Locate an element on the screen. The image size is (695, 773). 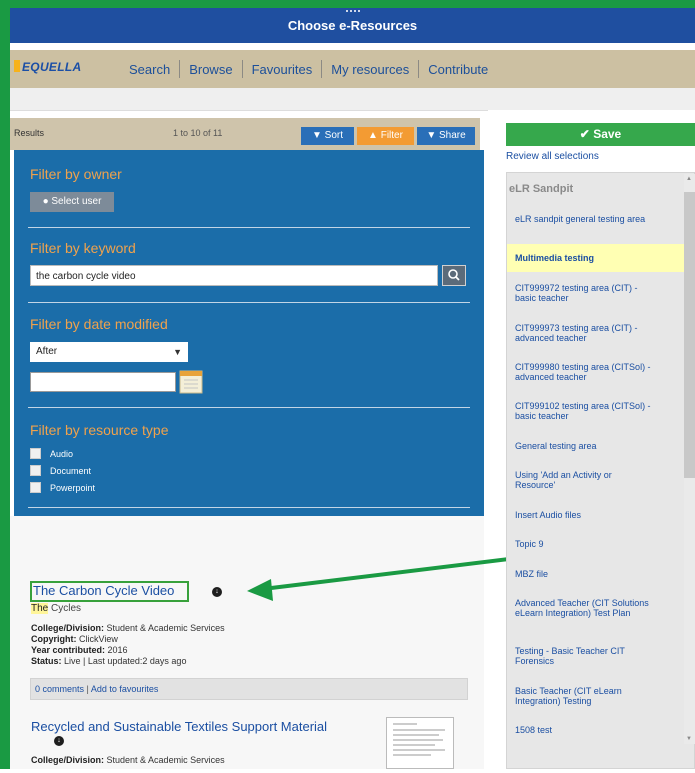
meta-year: Year contributed: 2016 is located at coordinates (79, 650).